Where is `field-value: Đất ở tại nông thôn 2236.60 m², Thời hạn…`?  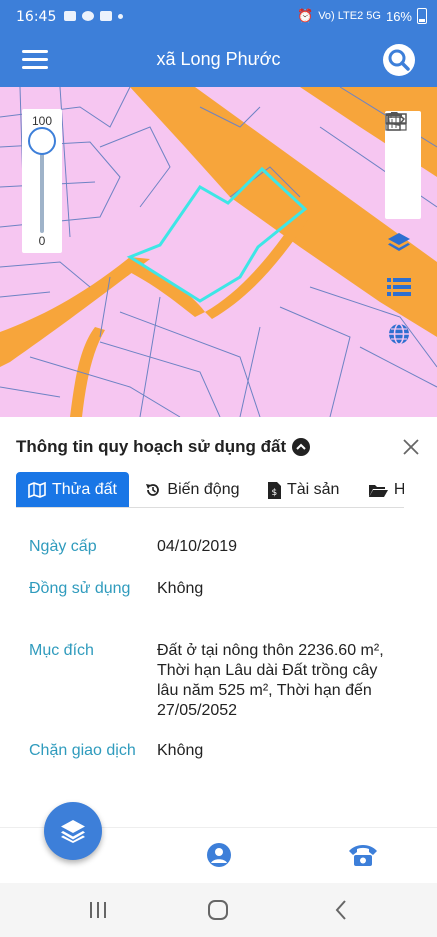 field-value: Đất ở tại nông thôn 2236.60 m², Thời hạn… is located at coordinates (270, 680).